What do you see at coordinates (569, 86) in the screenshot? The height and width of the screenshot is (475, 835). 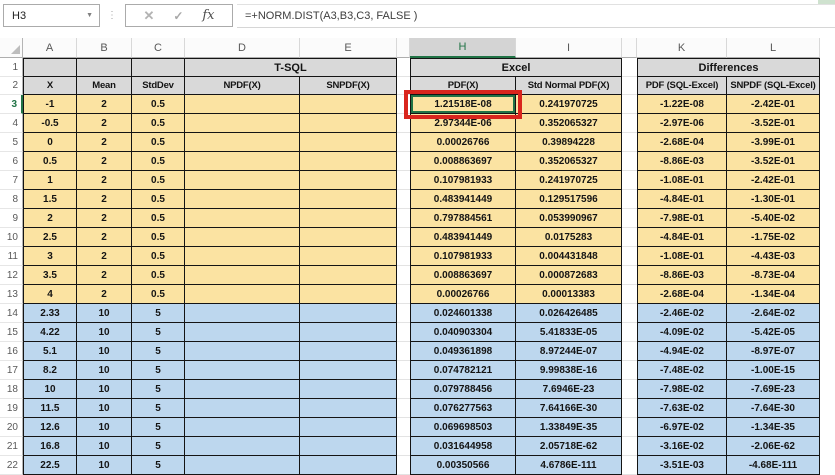 I see `header-I2: Std Normal PDF(X)` at bounding box center [569, 86].